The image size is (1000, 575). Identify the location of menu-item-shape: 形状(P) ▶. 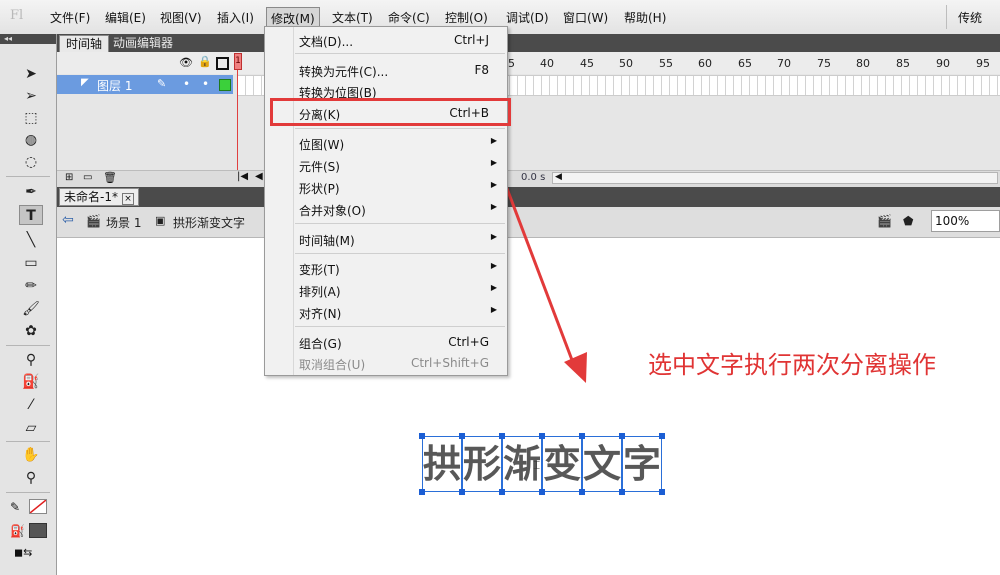
(386, 187).